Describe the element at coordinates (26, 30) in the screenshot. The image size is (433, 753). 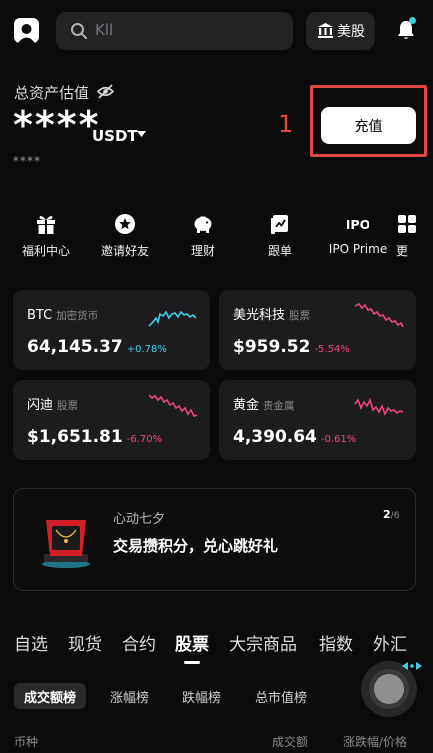
I see `app-logo-icon` at that location.